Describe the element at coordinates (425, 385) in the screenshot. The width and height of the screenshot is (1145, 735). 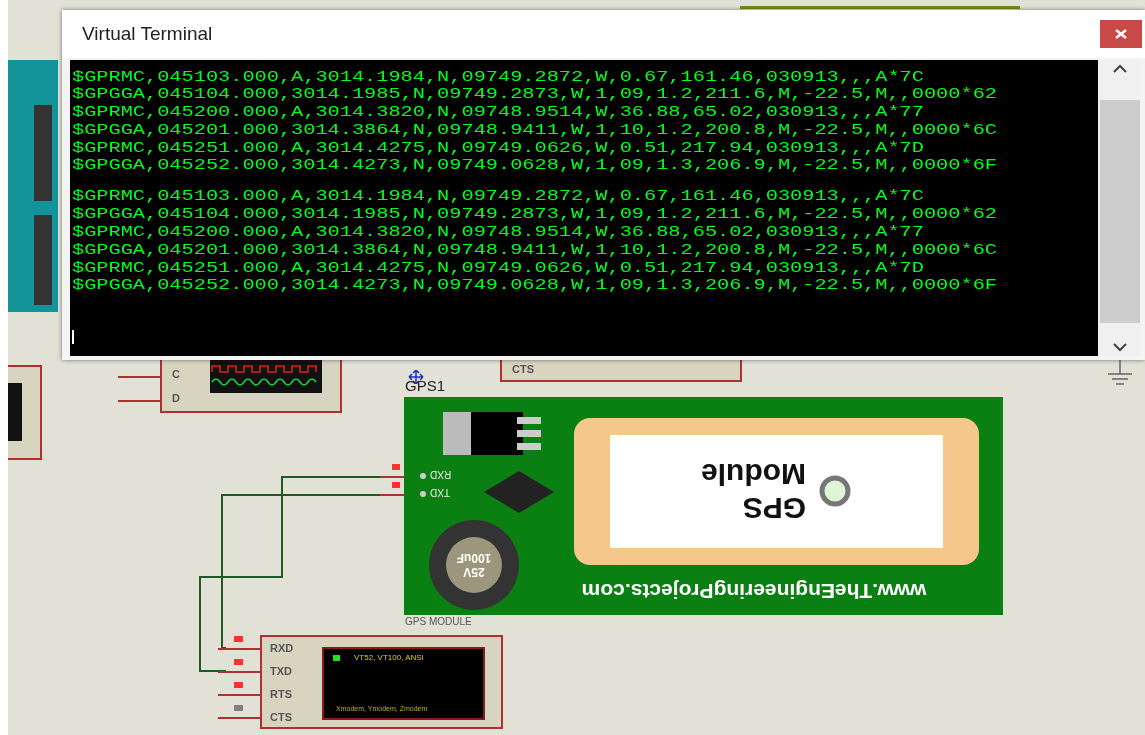
I see `part-reference: GPS1` at that location.